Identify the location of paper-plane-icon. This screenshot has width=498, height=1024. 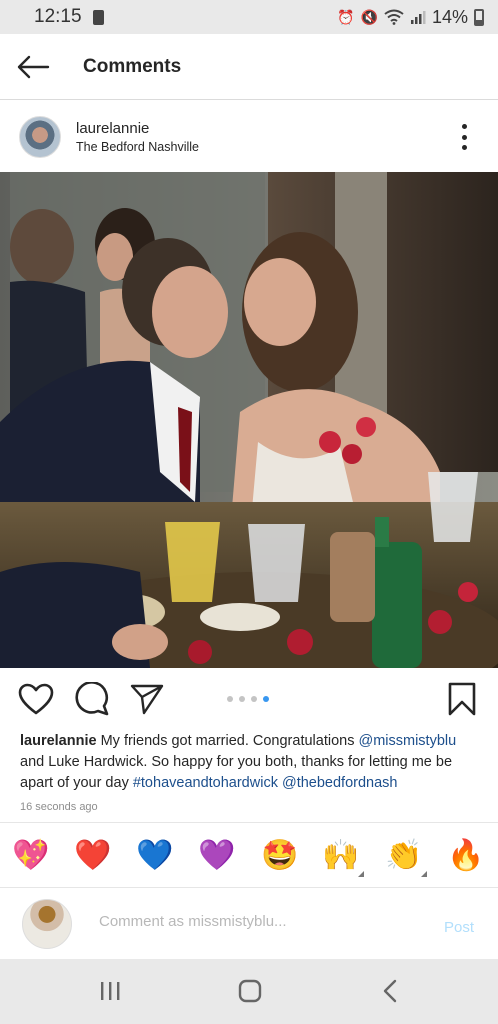
(147, 699).